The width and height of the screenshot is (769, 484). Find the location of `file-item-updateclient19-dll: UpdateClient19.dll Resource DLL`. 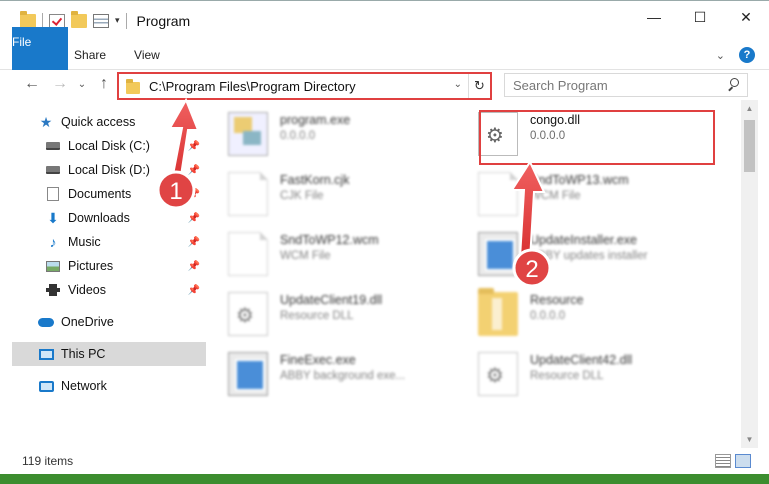

file-item-updateclient19-dll: UpdateClient19.dll Resource DLL is located at coordinates (326, 314).